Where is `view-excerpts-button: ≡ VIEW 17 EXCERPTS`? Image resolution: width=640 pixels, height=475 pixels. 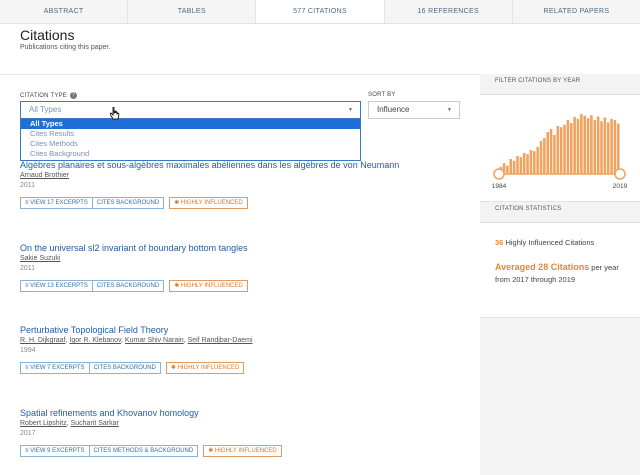 view-excerpts-button: ≡ VIEW 17 EXCERPTS is located at coordinates (56, 203).